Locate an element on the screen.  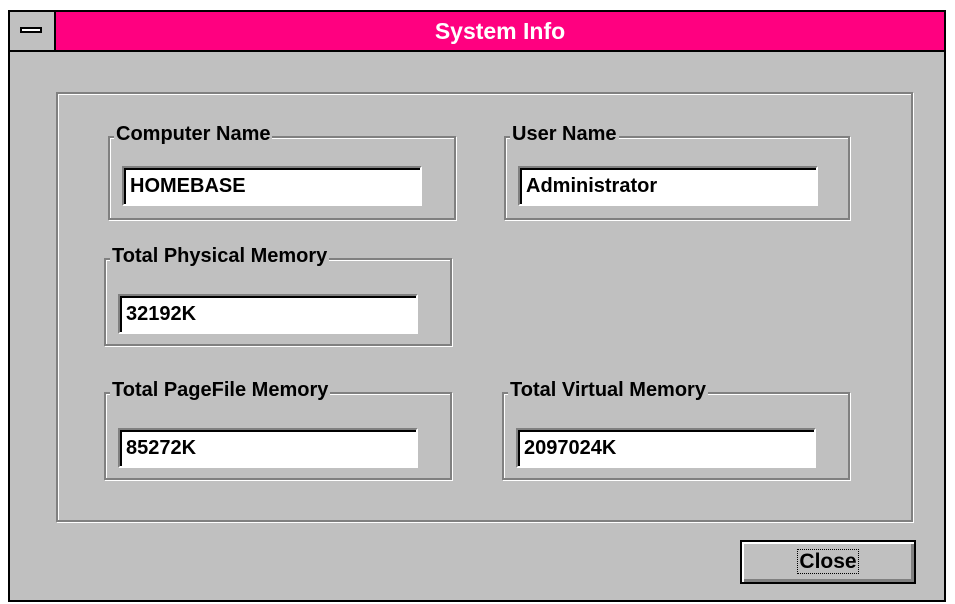
total-pagefile-memory-group: Total PageFile Memory 85272K is located at coordinates (278, 429).